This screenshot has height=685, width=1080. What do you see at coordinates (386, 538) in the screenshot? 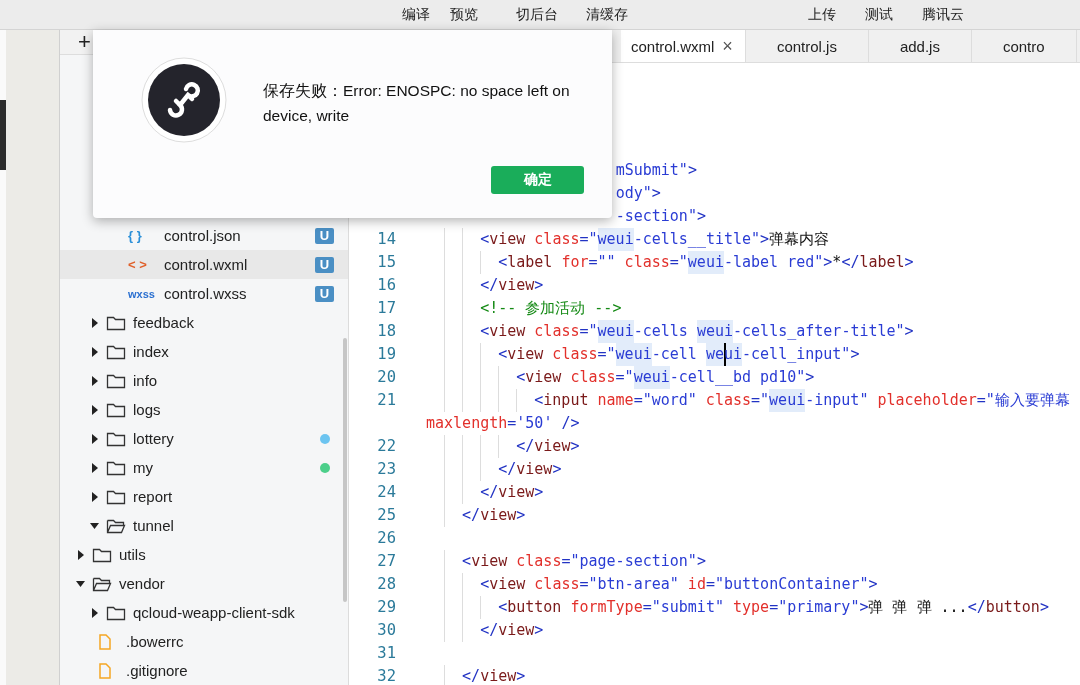
I see `line-number: 26` at bounding box center [386, 538].